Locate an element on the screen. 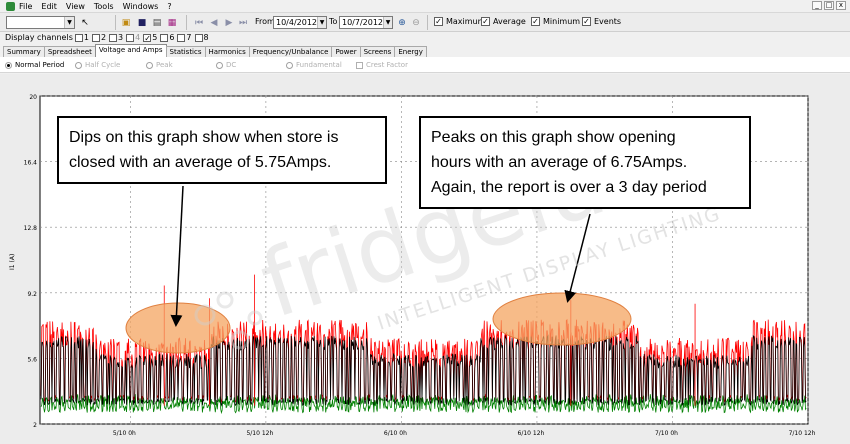  x-tick-label: 7/10 0h is located at coordinates (666, 433).